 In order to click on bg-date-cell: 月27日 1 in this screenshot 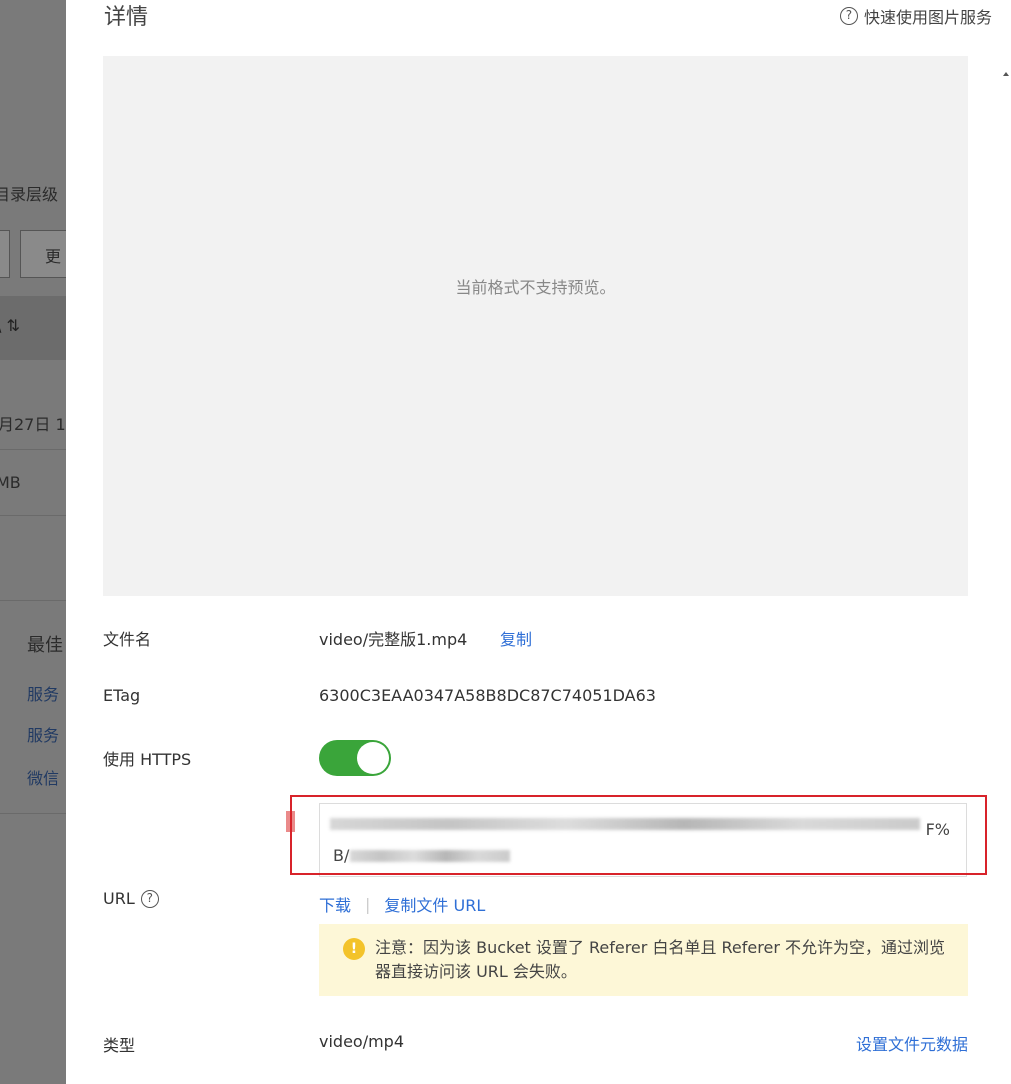, I will do `click(33, 424)`.